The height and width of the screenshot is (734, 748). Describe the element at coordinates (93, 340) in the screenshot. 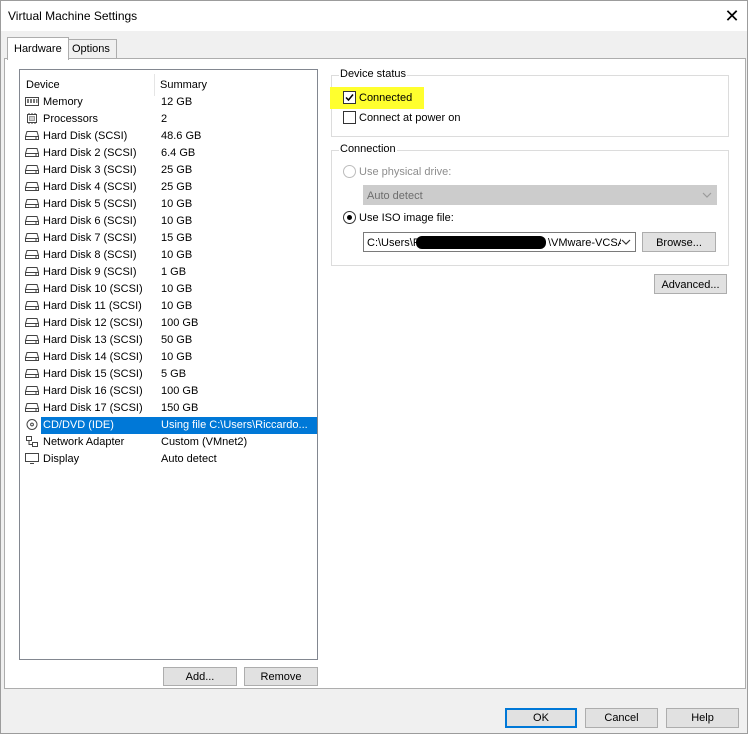

I see `device-name: Hard Disk 13 (SCSI)` at that location.